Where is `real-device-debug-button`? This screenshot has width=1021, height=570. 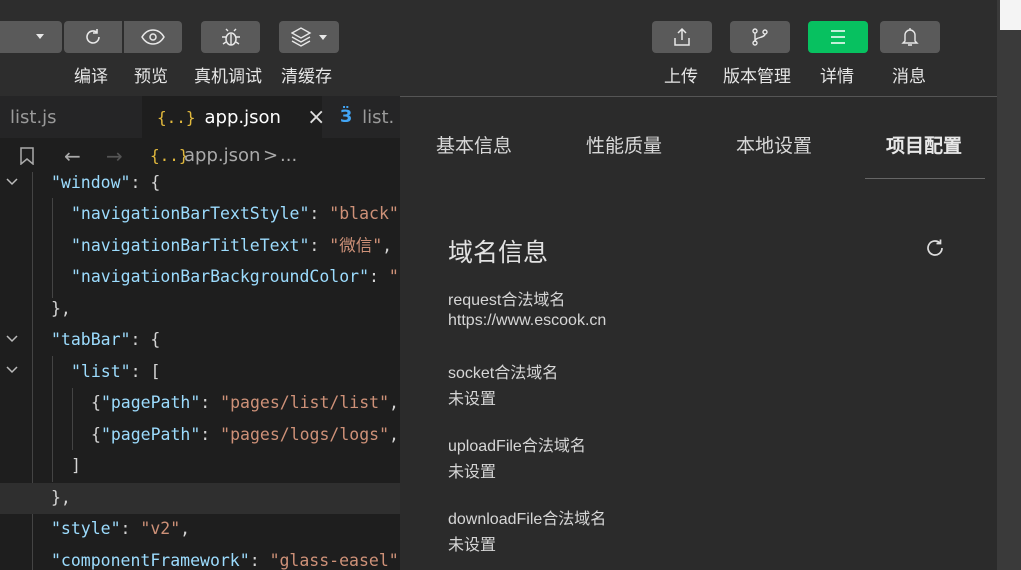 real-device-debug-button is located at coordinates (230, 37).